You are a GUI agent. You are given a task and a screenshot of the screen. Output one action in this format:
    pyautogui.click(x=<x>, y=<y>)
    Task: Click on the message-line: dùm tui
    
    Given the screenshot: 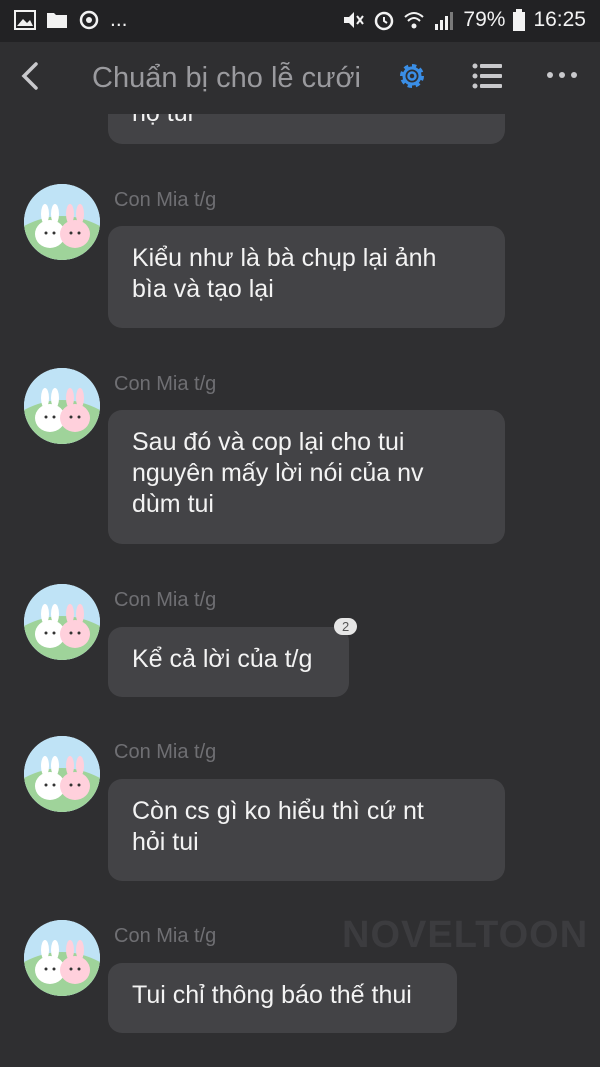 What is the action you would take?
    pyautogui.click(x=173, y=504)
    